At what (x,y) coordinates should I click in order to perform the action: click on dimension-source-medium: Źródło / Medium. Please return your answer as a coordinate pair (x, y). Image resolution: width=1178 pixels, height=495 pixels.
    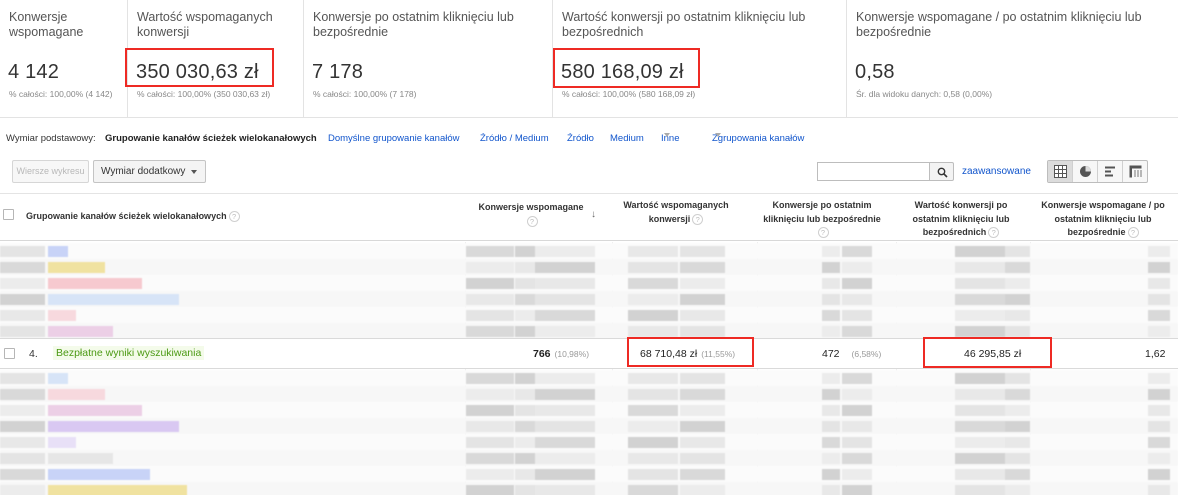
    Looking at the image, I should click on (514, 138).